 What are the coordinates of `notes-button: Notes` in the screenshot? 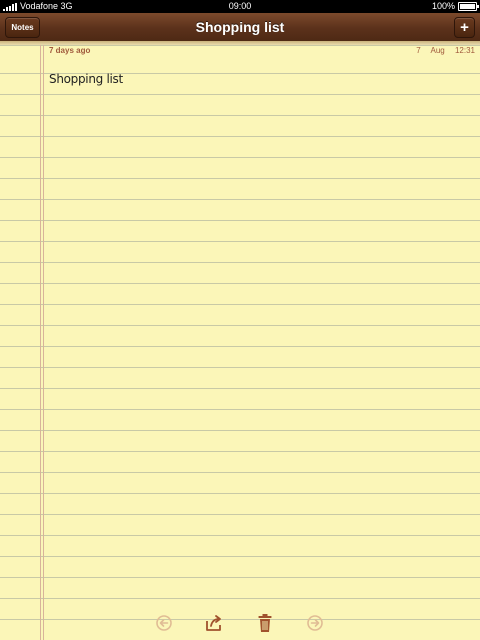 It's located at (22, 27).